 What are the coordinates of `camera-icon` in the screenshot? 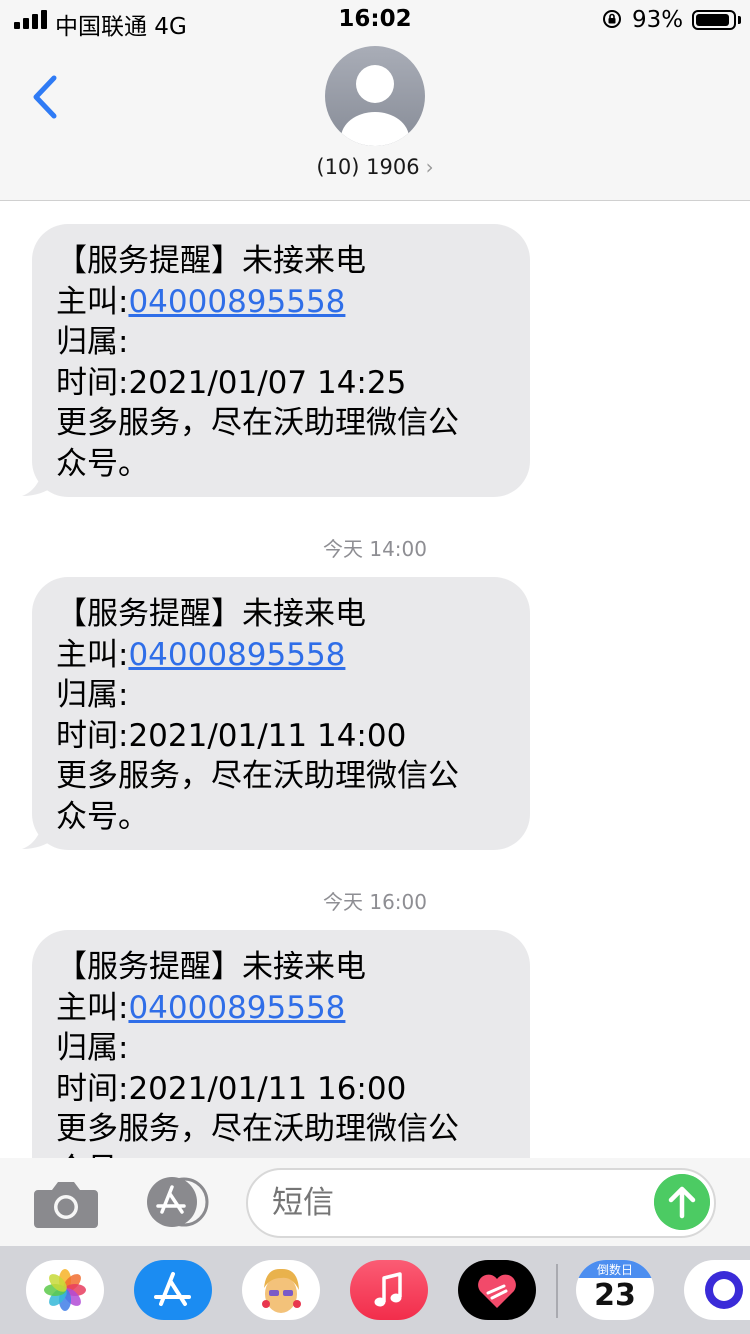 It's located at (66, 1204).